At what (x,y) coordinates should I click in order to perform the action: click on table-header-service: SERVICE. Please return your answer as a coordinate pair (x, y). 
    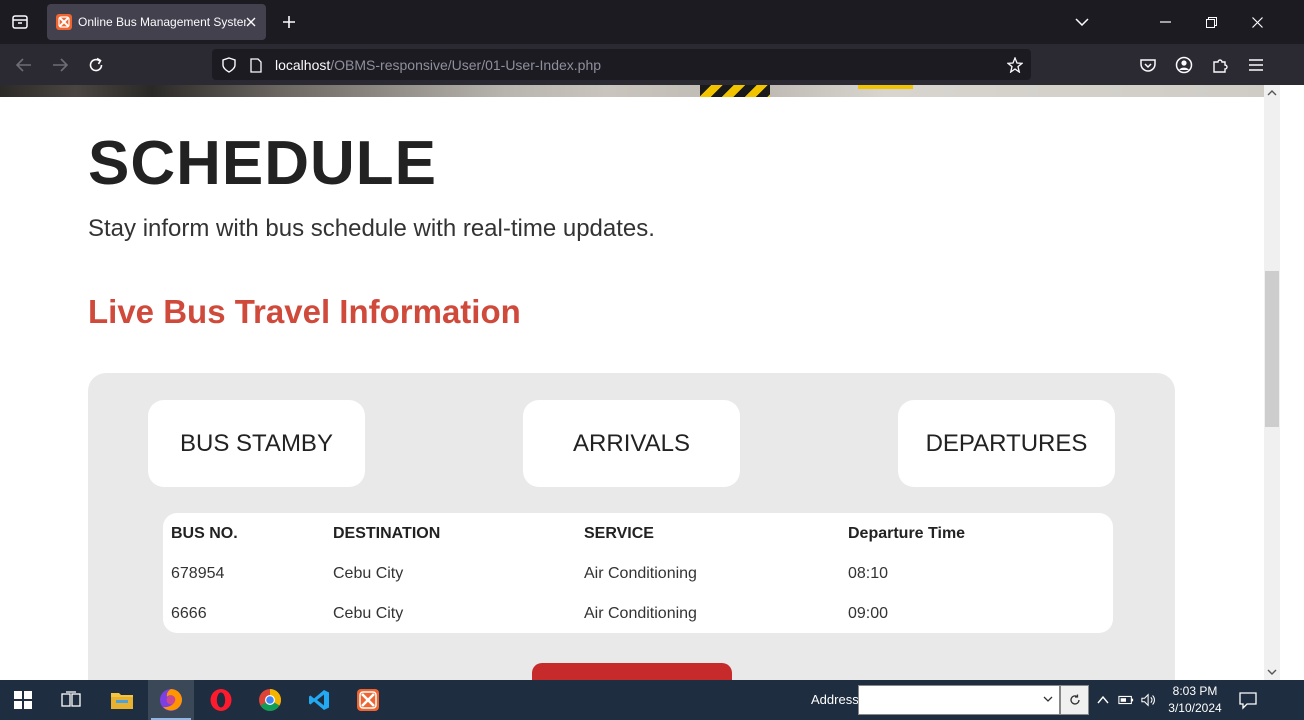
    Looking at the image, I should click on (619, 533).